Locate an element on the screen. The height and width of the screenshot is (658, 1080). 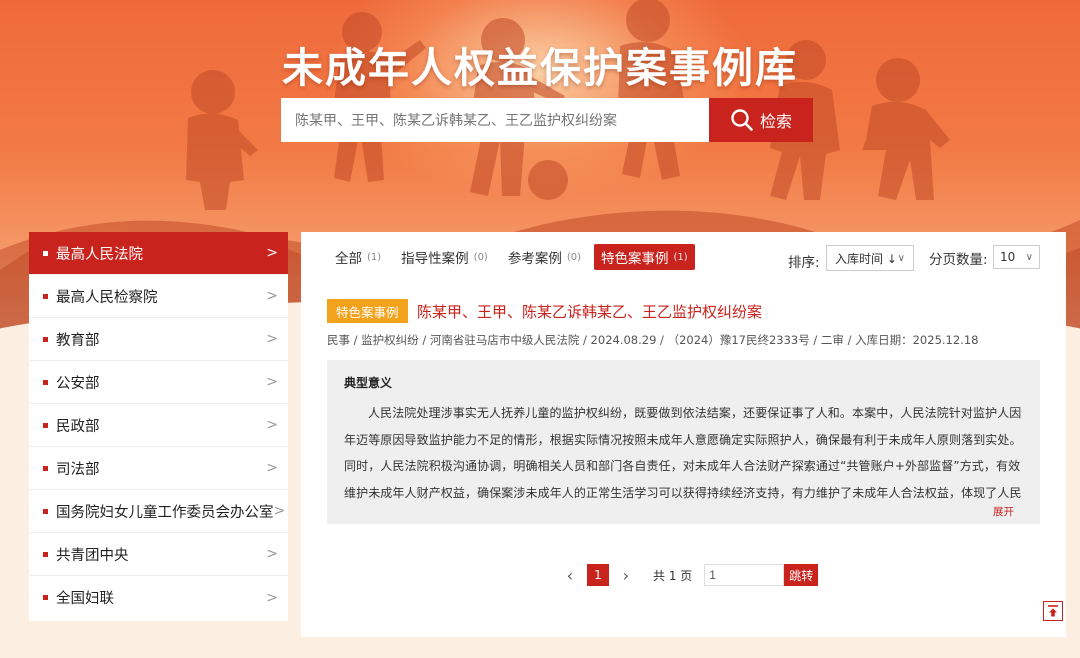
tab-label: 全部 is located at coordinates (348, 259).